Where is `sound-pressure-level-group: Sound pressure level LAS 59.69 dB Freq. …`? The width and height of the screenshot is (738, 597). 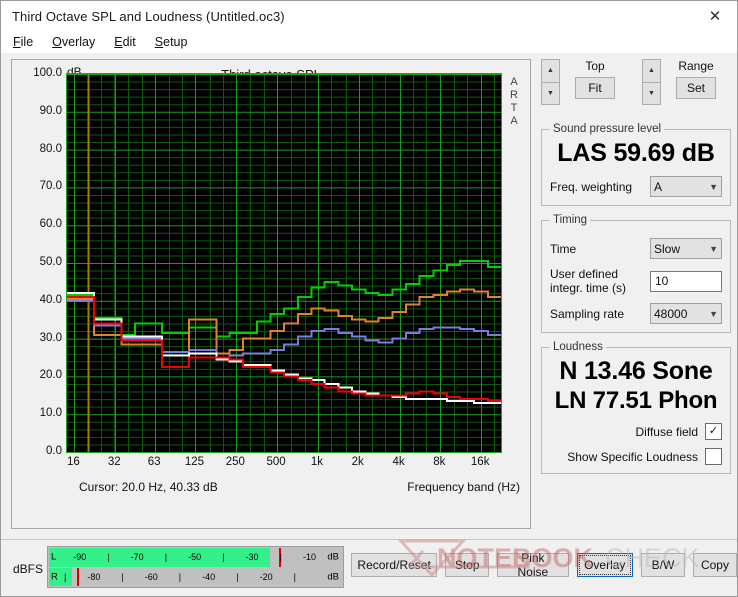
sound-pressure-level-group: Sound pressure level LAS 59.69 dB Freq. … is located at coordinates (636, 164).